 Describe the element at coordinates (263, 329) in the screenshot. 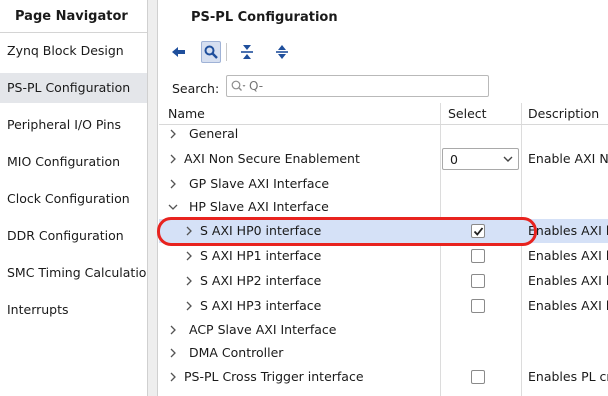

I see `row-label: ACP Slave AXI Interface` at that location.